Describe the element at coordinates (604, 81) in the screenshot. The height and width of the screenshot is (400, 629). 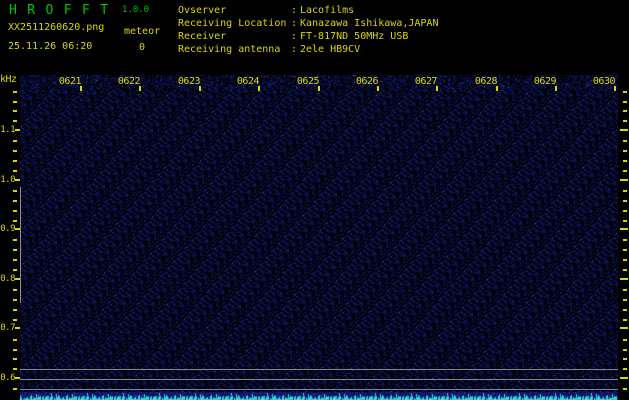
I see `time-tick-label: 0630` at that location.